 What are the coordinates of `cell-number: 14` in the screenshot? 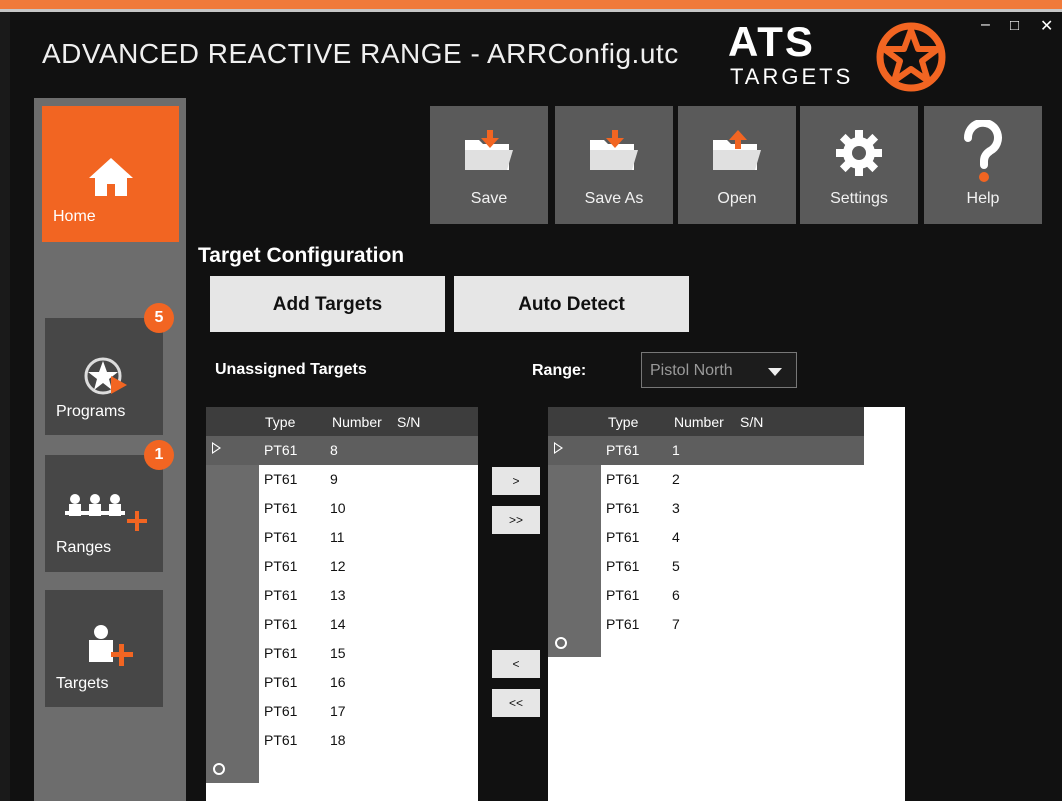 It's located at (338, 624).